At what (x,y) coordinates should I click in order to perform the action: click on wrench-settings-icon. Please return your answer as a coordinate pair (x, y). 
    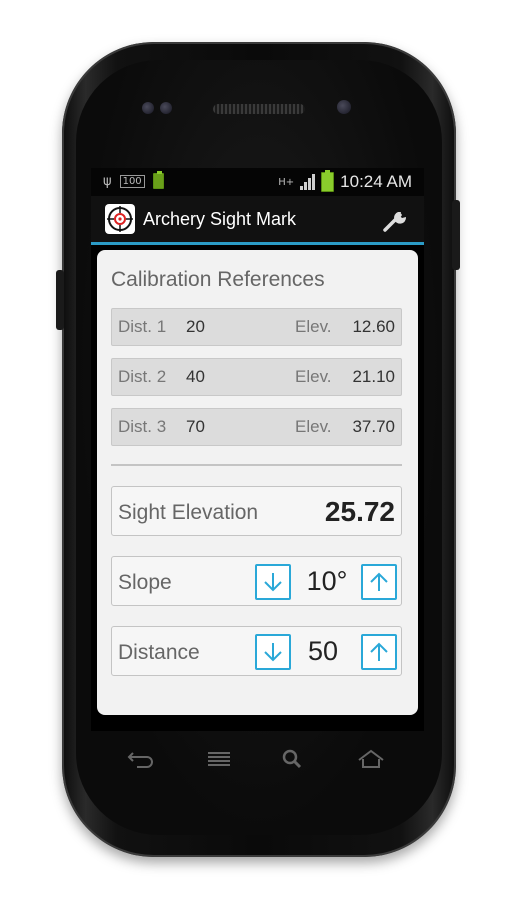
    Looking at the image, I should click on (395, 219).